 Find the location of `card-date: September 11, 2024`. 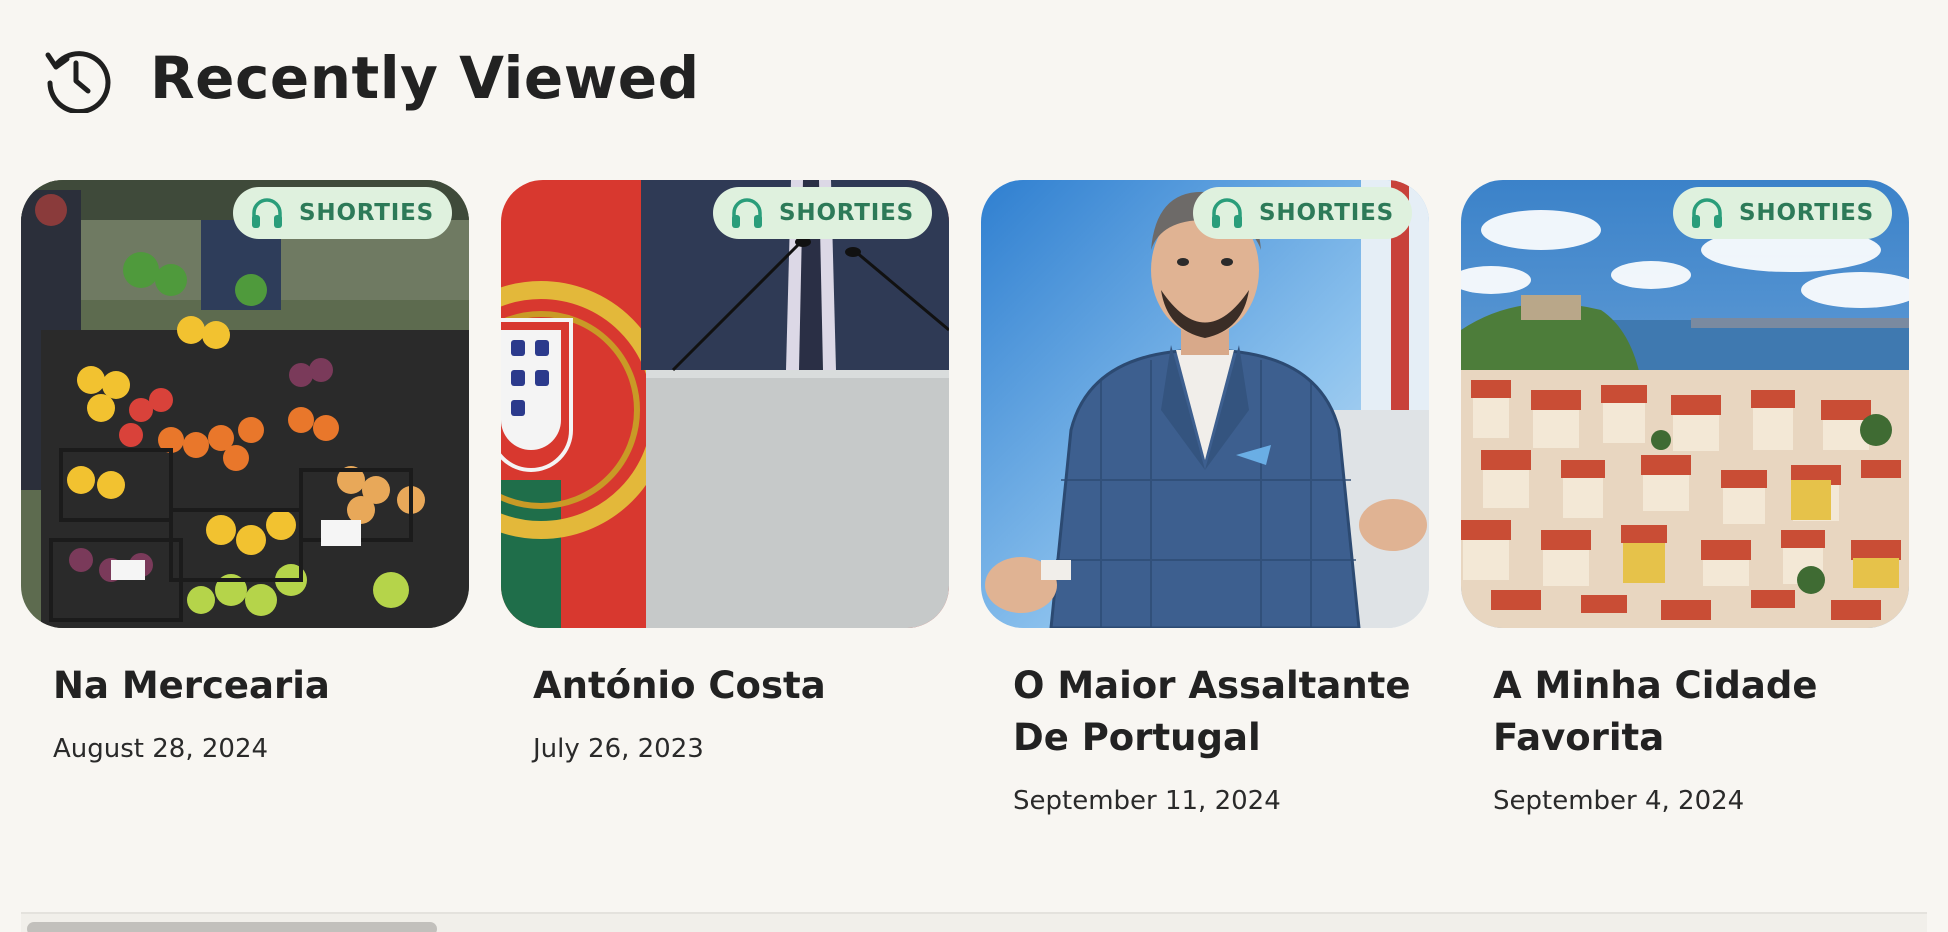

card-date: September 11, 2024 is located at coordinates (1147, 801).